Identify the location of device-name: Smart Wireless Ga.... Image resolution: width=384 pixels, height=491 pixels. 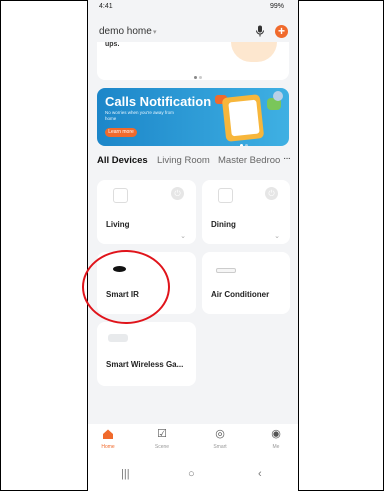
(145, 364).